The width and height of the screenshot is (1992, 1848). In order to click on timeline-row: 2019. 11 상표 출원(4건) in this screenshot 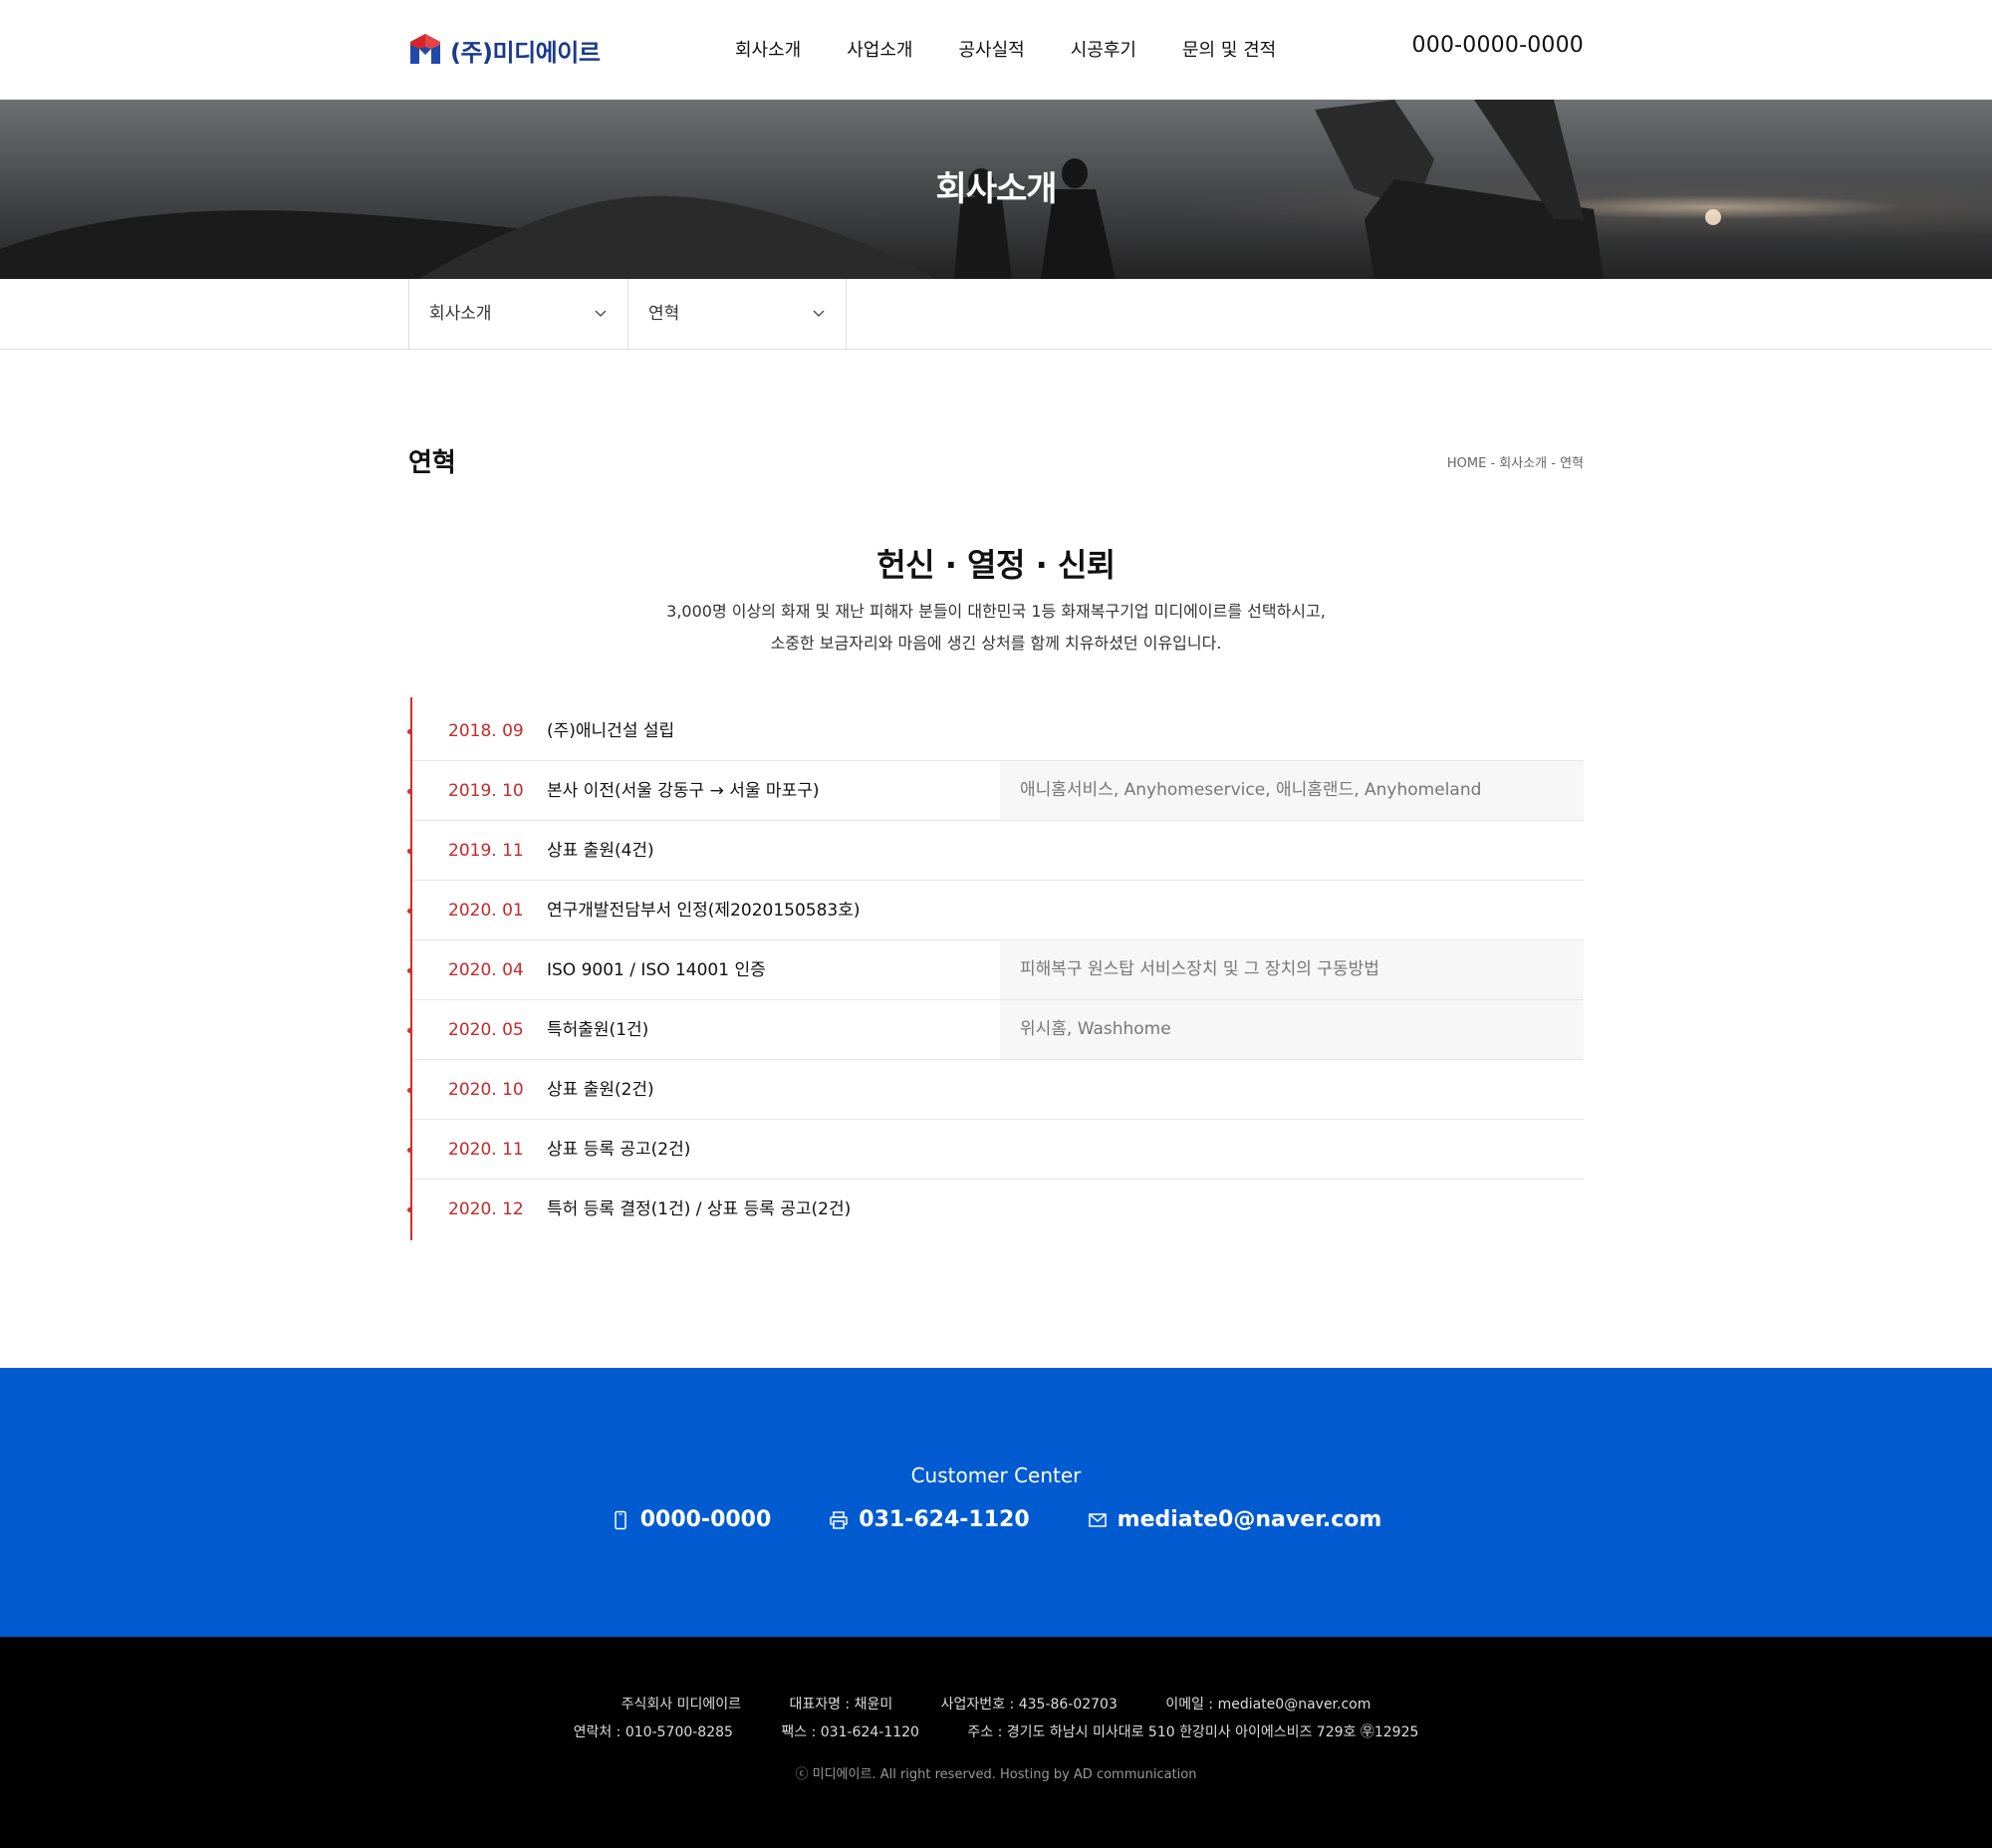, I will do `click(995, 851)`.